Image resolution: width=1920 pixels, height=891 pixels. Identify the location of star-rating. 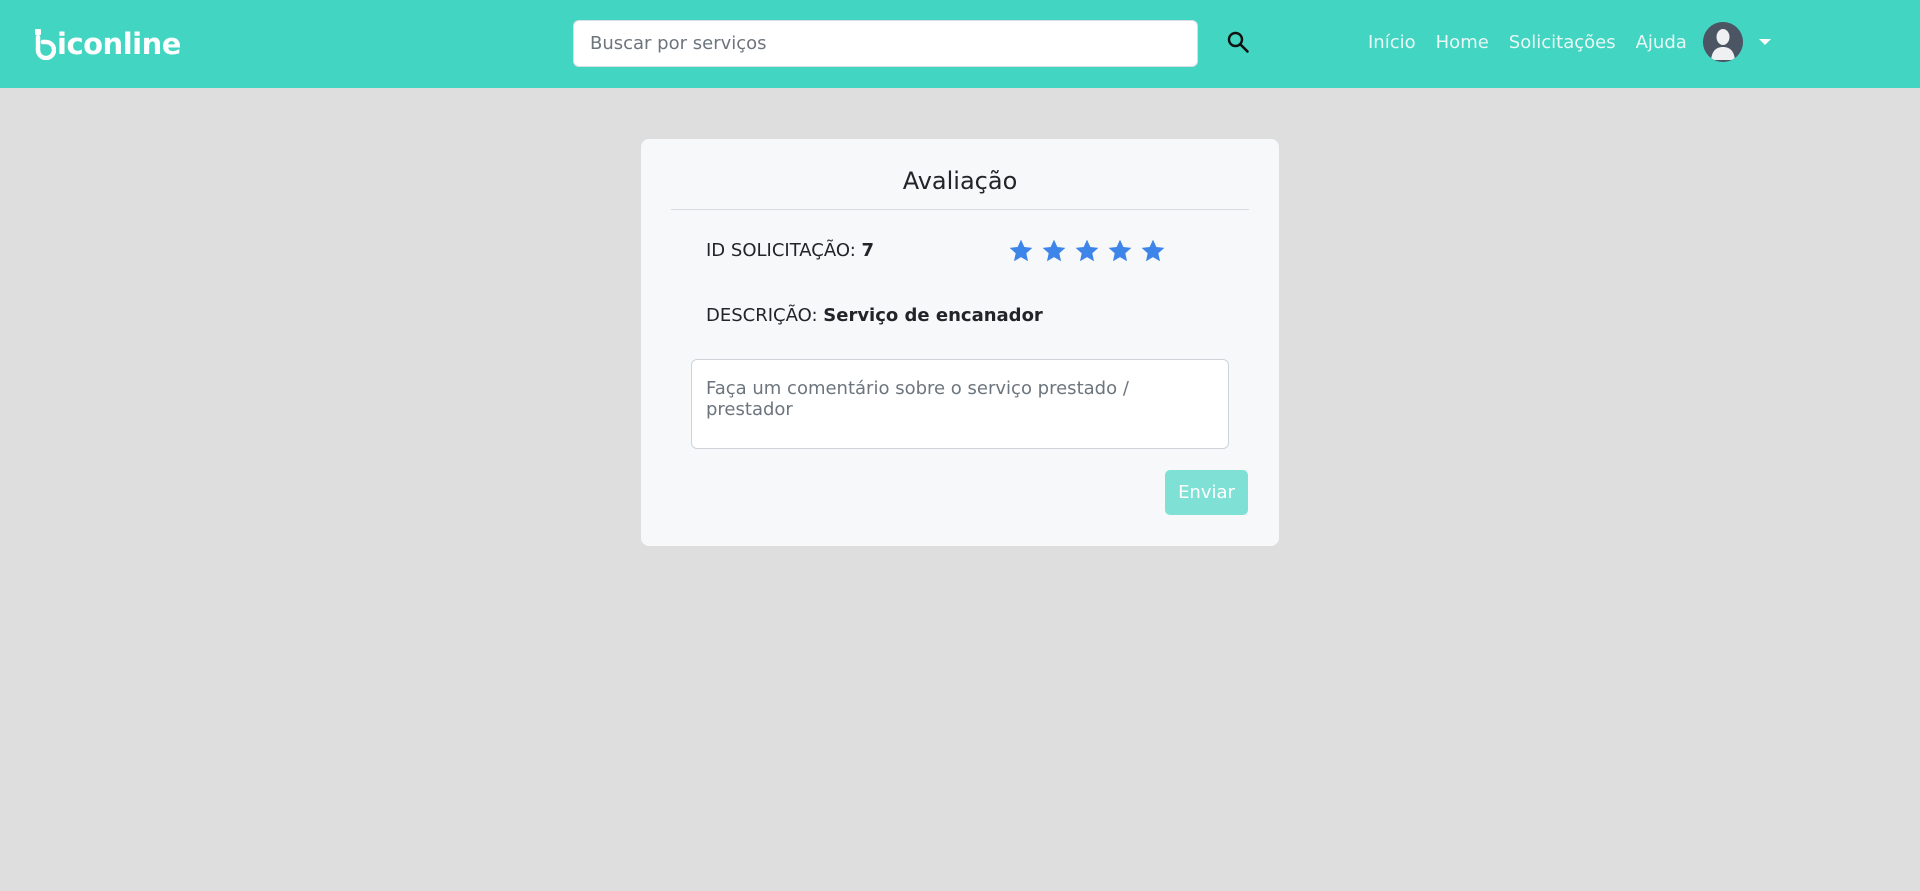
(1090, 251).